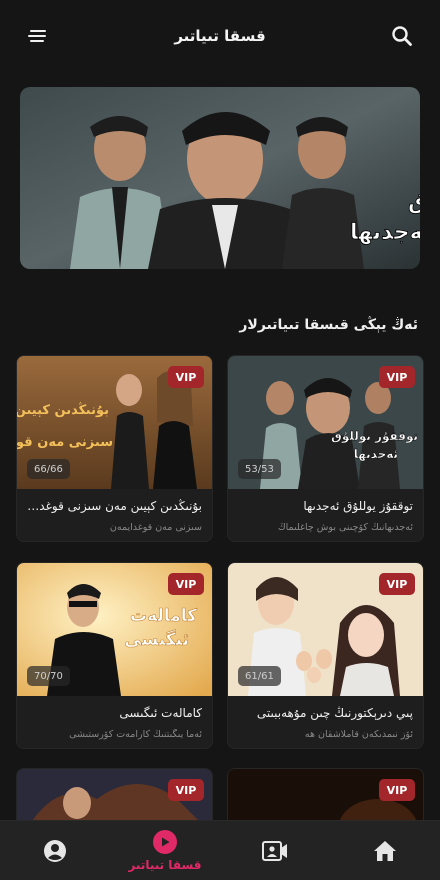 This screenshot has width=440, height=880. What do you see at coordinates (165, 841) in the screenshot?
I see `play-circle-icon` at bounding box center [165, 841].